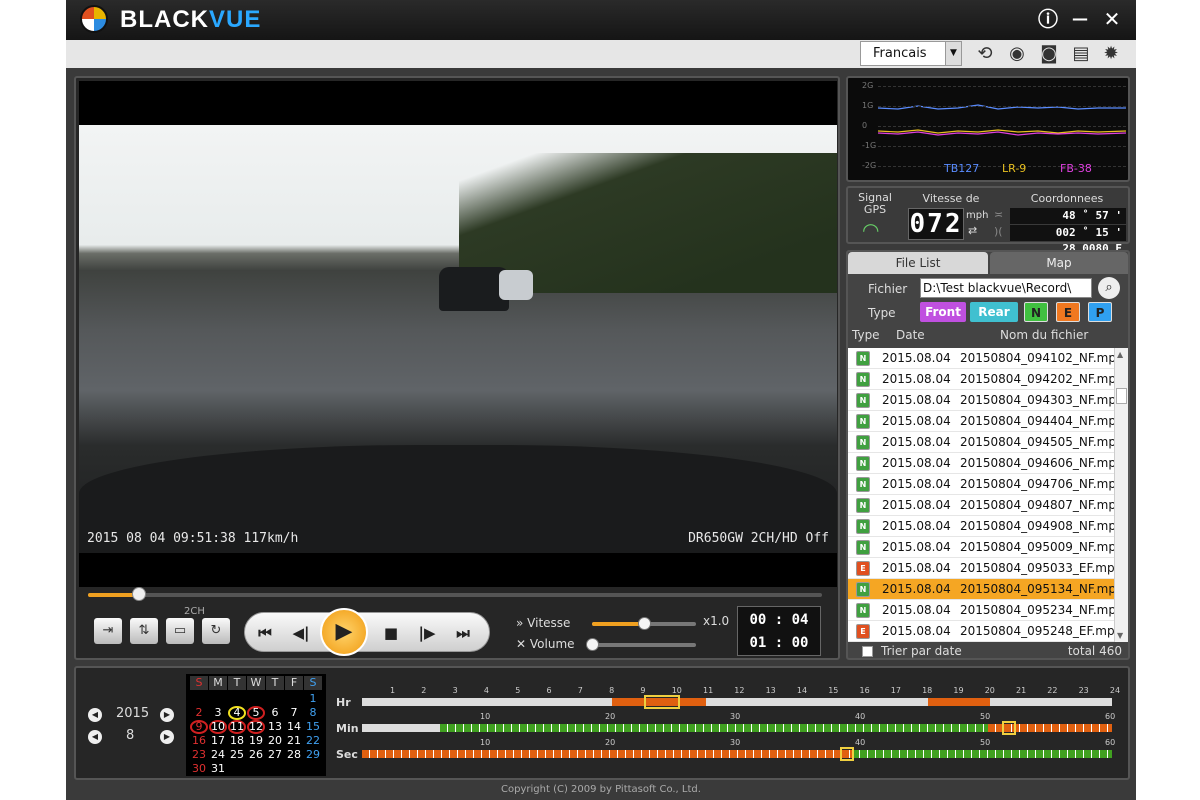 The image size is (1200, 800). What do you see at coordinates (737, 728) in the screenshot?
I see `minute-timeline` at bounding box center [737, 728].